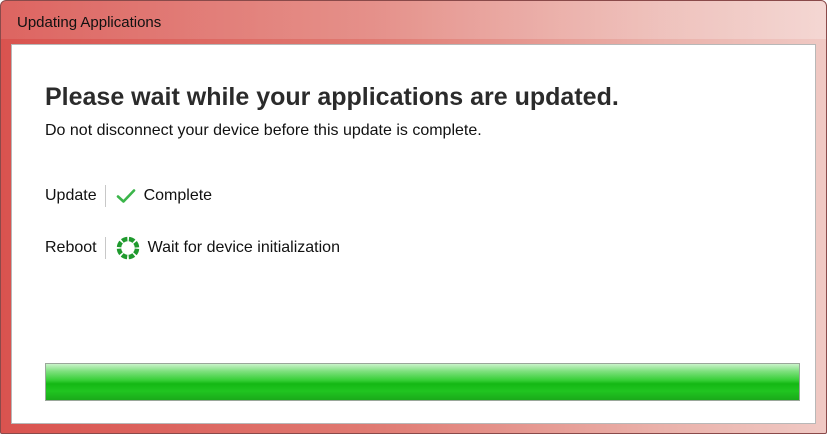 Image resolution: width=827 pixels, height=434 pixels. What do you see at coordinates (71, 195) in the screenshot?
I see `step-label-update: Update` at bounding box center [71, 195].